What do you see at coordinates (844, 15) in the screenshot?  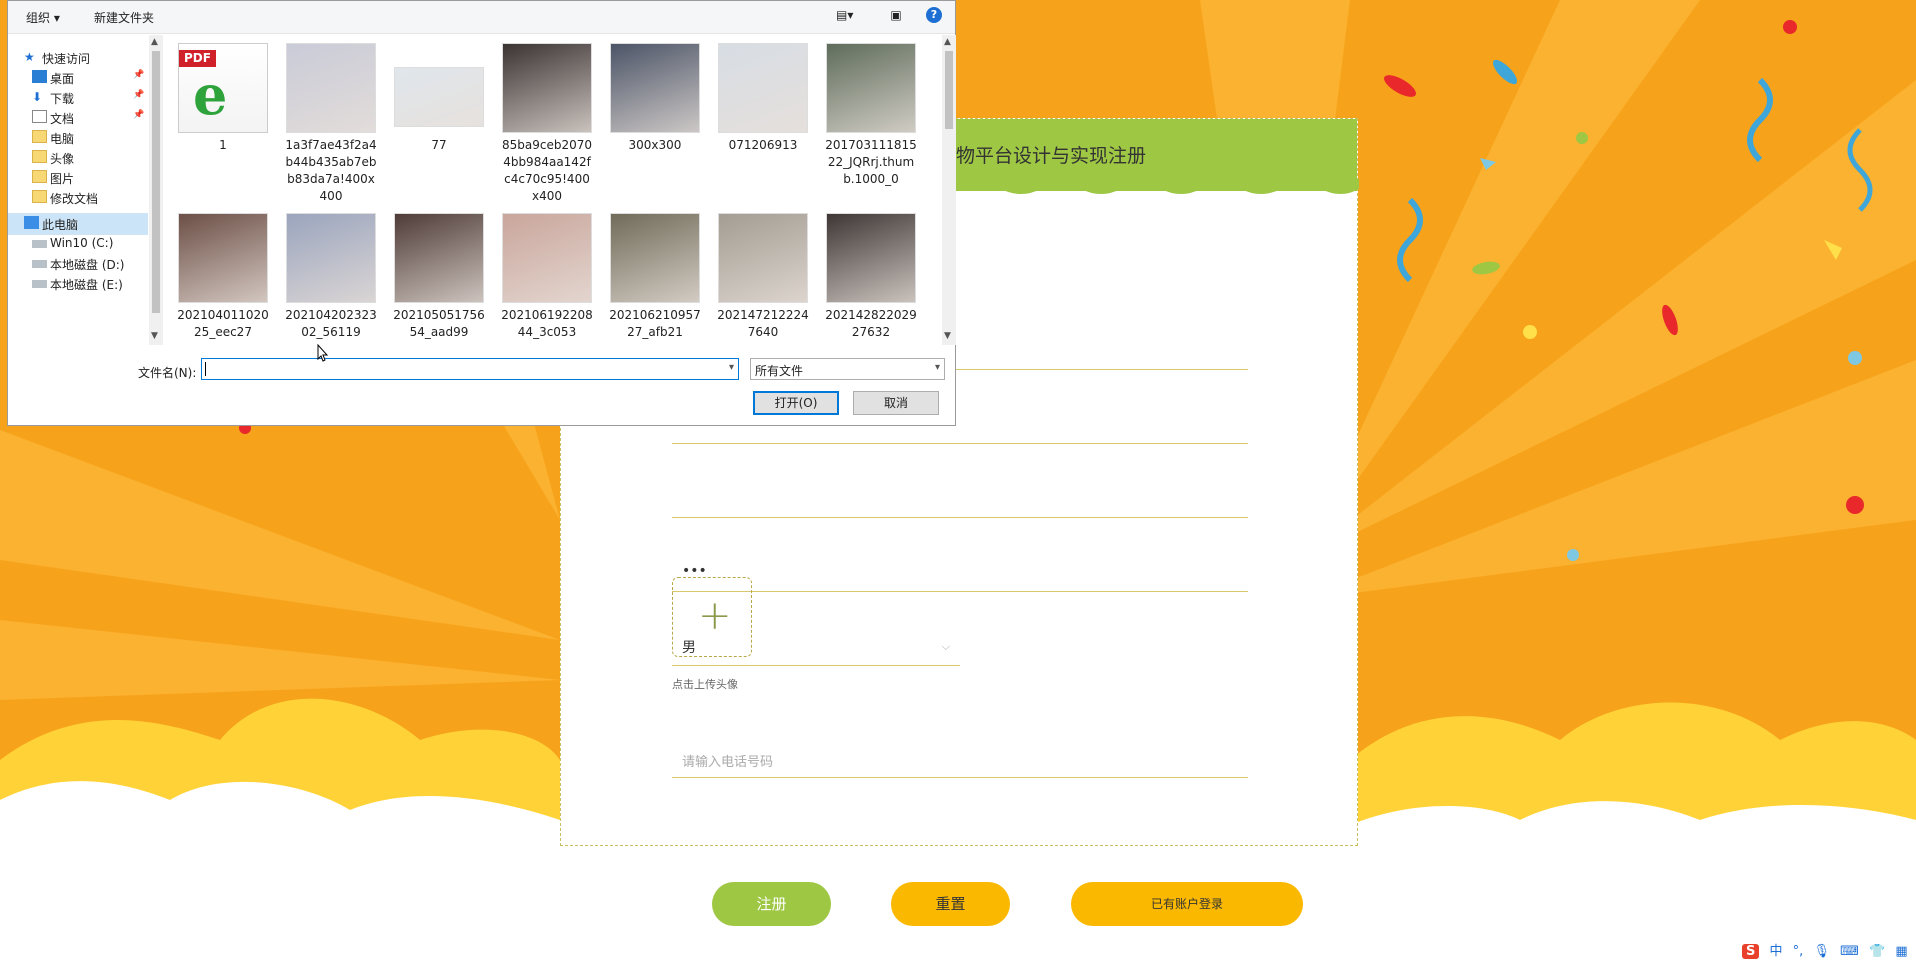 I see `view-options-icon: ▤▾` at bounding box center [844, 15].